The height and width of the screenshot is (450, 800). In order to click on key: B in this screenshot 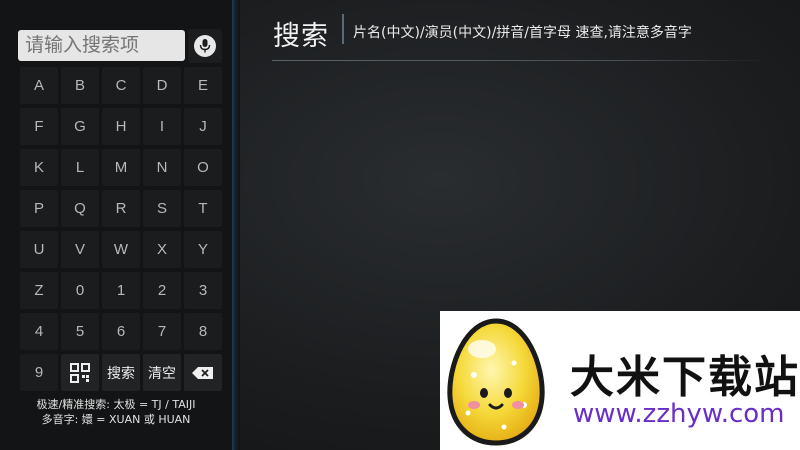, I will do `click(80, 85)`.